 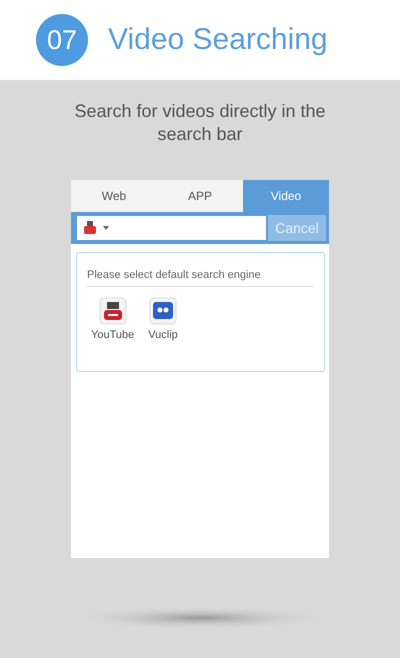 I want to click on engine-label: Vuclip, so click(x=163, y=335).